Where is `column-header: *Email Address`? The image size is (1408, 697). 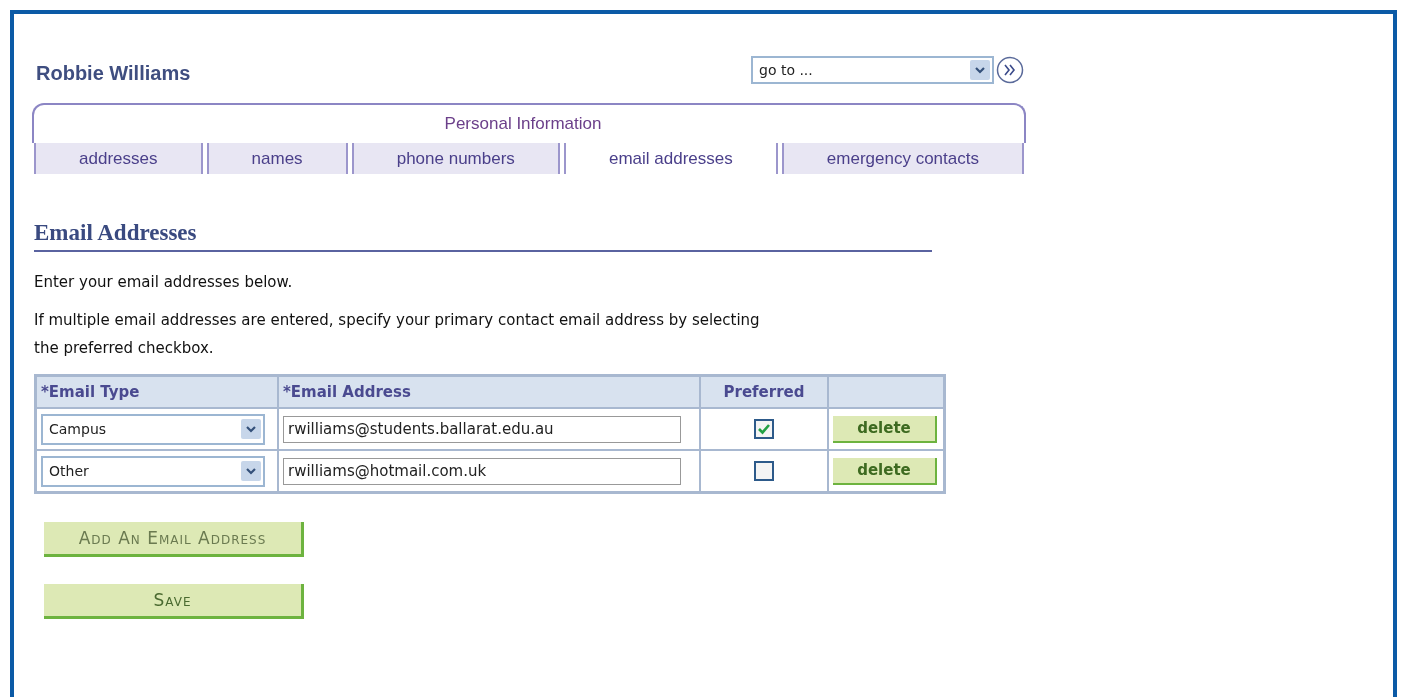
column-header: *Email Address is located at coordinates (489, 391).